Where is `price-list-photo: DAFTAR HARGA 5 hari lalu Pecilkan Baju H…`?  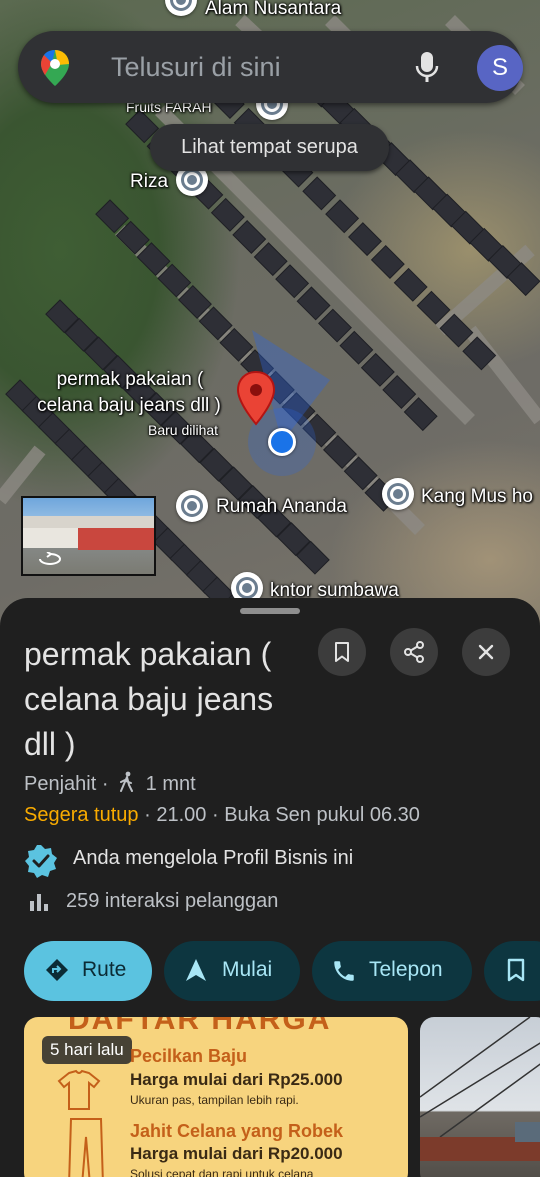
price-list-photo: DAFTAR HARGA 5 hari lalu Pecilkan Baju H… is located at coordinates (216, 1097).